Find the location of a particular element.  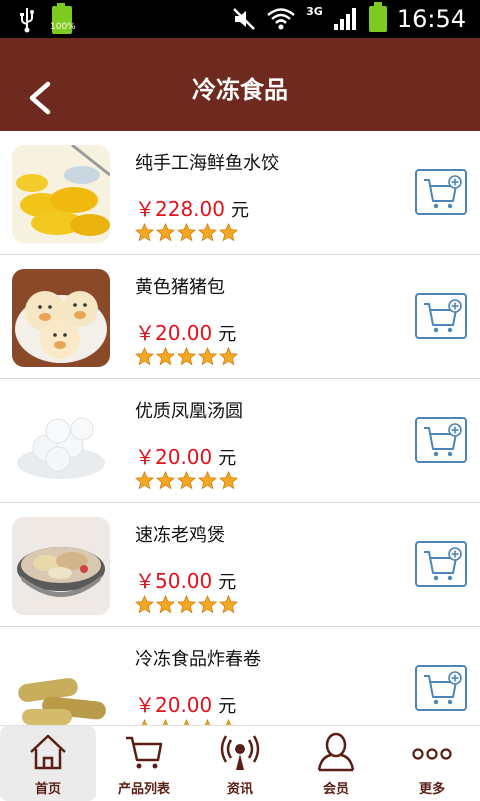

broadcast-icon is located at coordinates (240, 752).